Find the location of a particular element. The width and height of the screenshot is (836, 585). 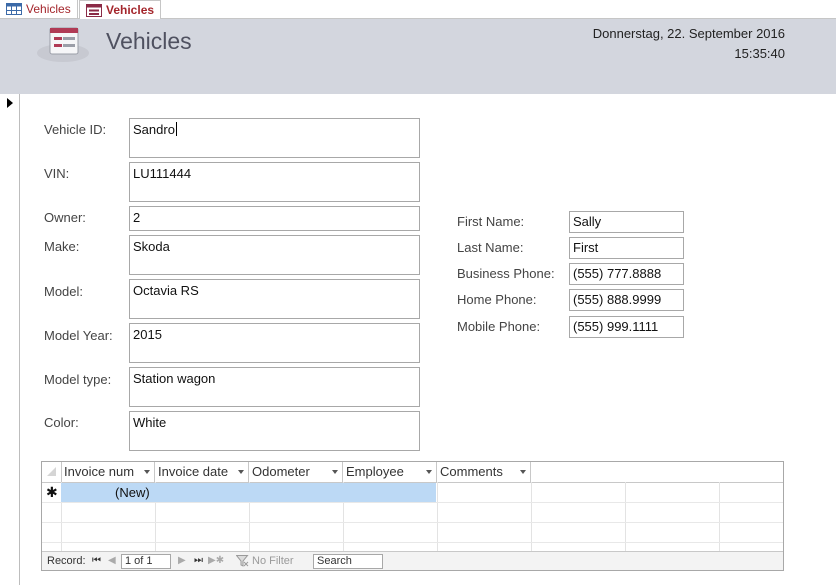

mobile-phone-field: (555) 999.1111 is located at coordinates (626, 327).